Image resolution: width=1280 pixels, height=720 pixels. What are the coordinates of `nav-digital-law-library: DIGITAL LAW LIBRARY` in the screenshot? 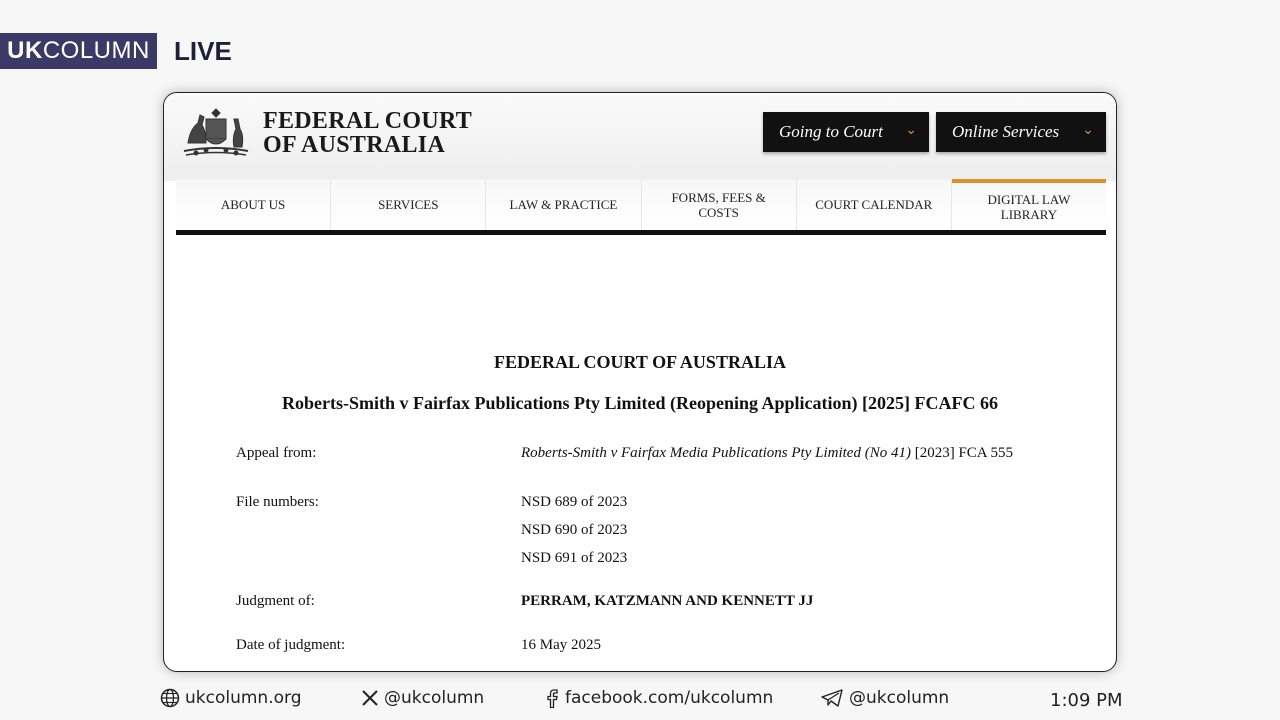 It's located at (1029, 204).